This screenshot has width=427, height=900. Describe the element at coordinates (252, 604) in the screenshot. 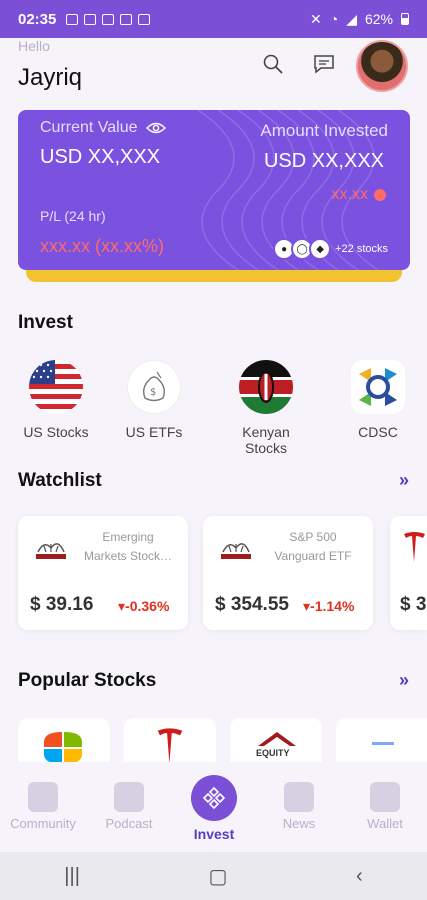

I see `watchlist-price: $ 354.55` at that location.